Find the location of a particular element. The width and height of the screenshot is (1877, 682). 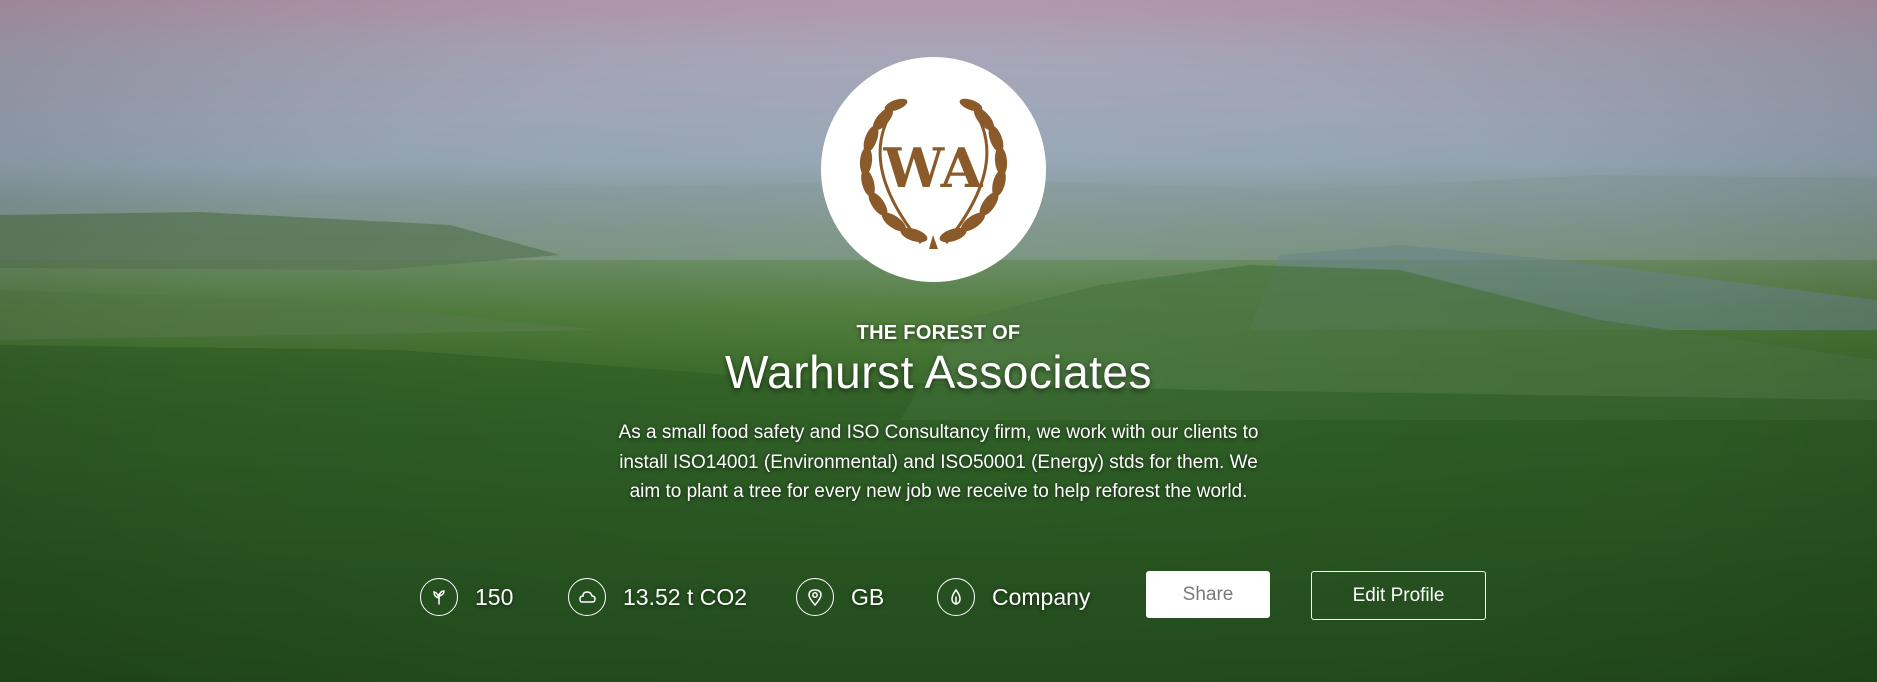

stat-type: Company is located at coordinates (1013, 597).